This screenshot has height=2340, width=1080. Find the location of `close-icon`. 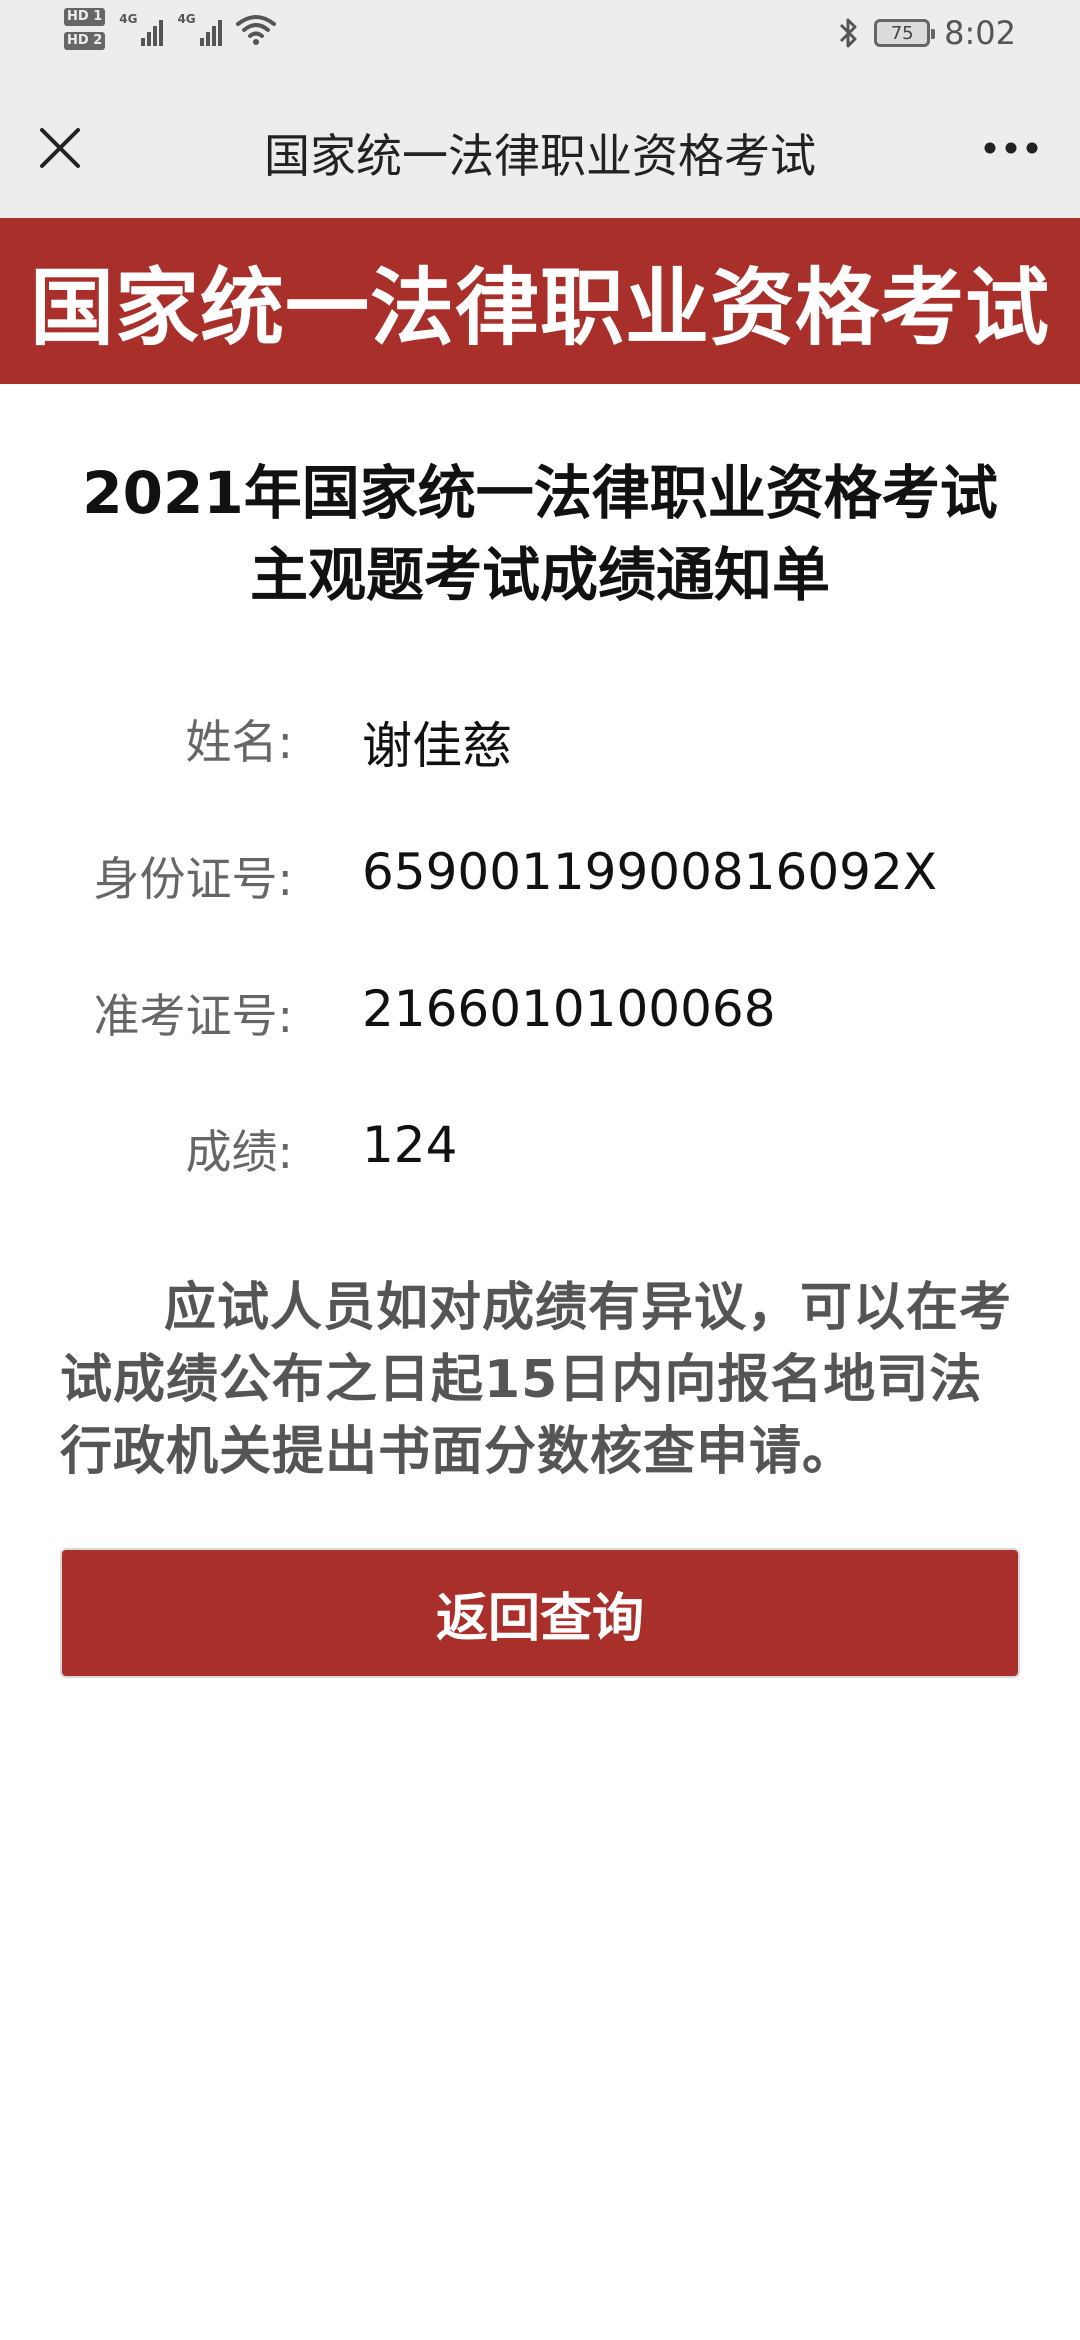

close-icon is located at coordinates (60, 148).